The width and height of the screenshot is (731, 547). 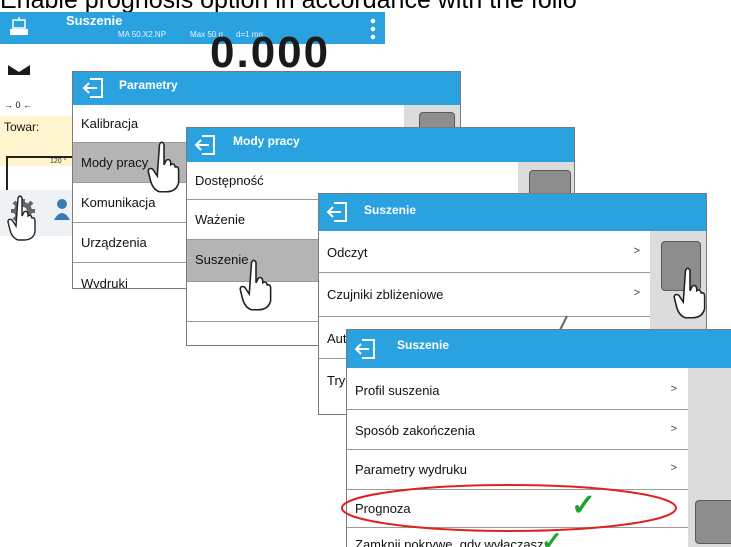 I want to click on scale-icon, so click(x=19, y=27).